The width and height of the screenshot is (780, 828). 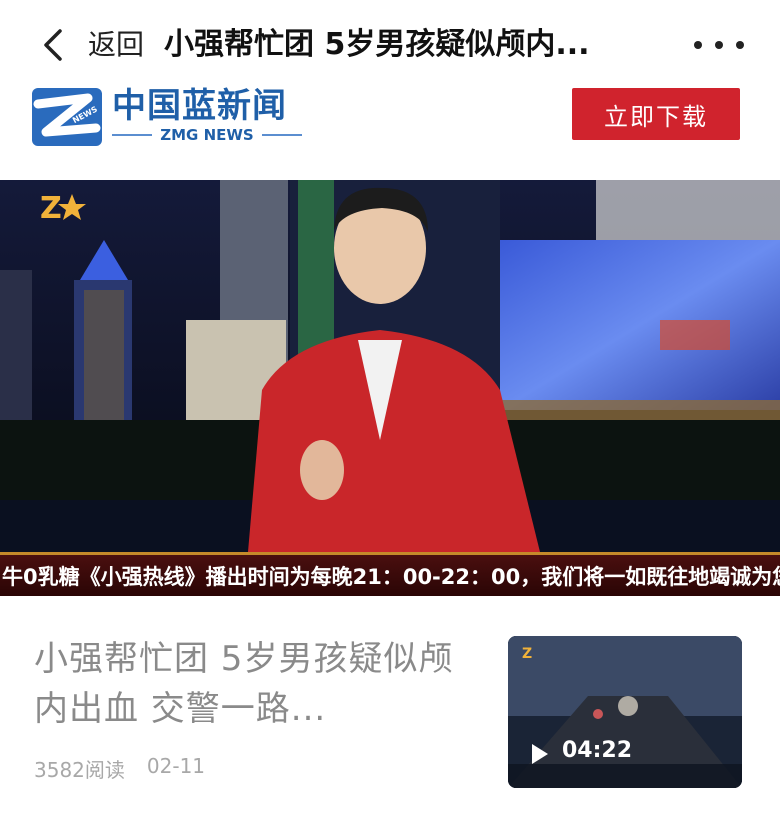 I want to click on play-icon, so click(x=540, y=754).